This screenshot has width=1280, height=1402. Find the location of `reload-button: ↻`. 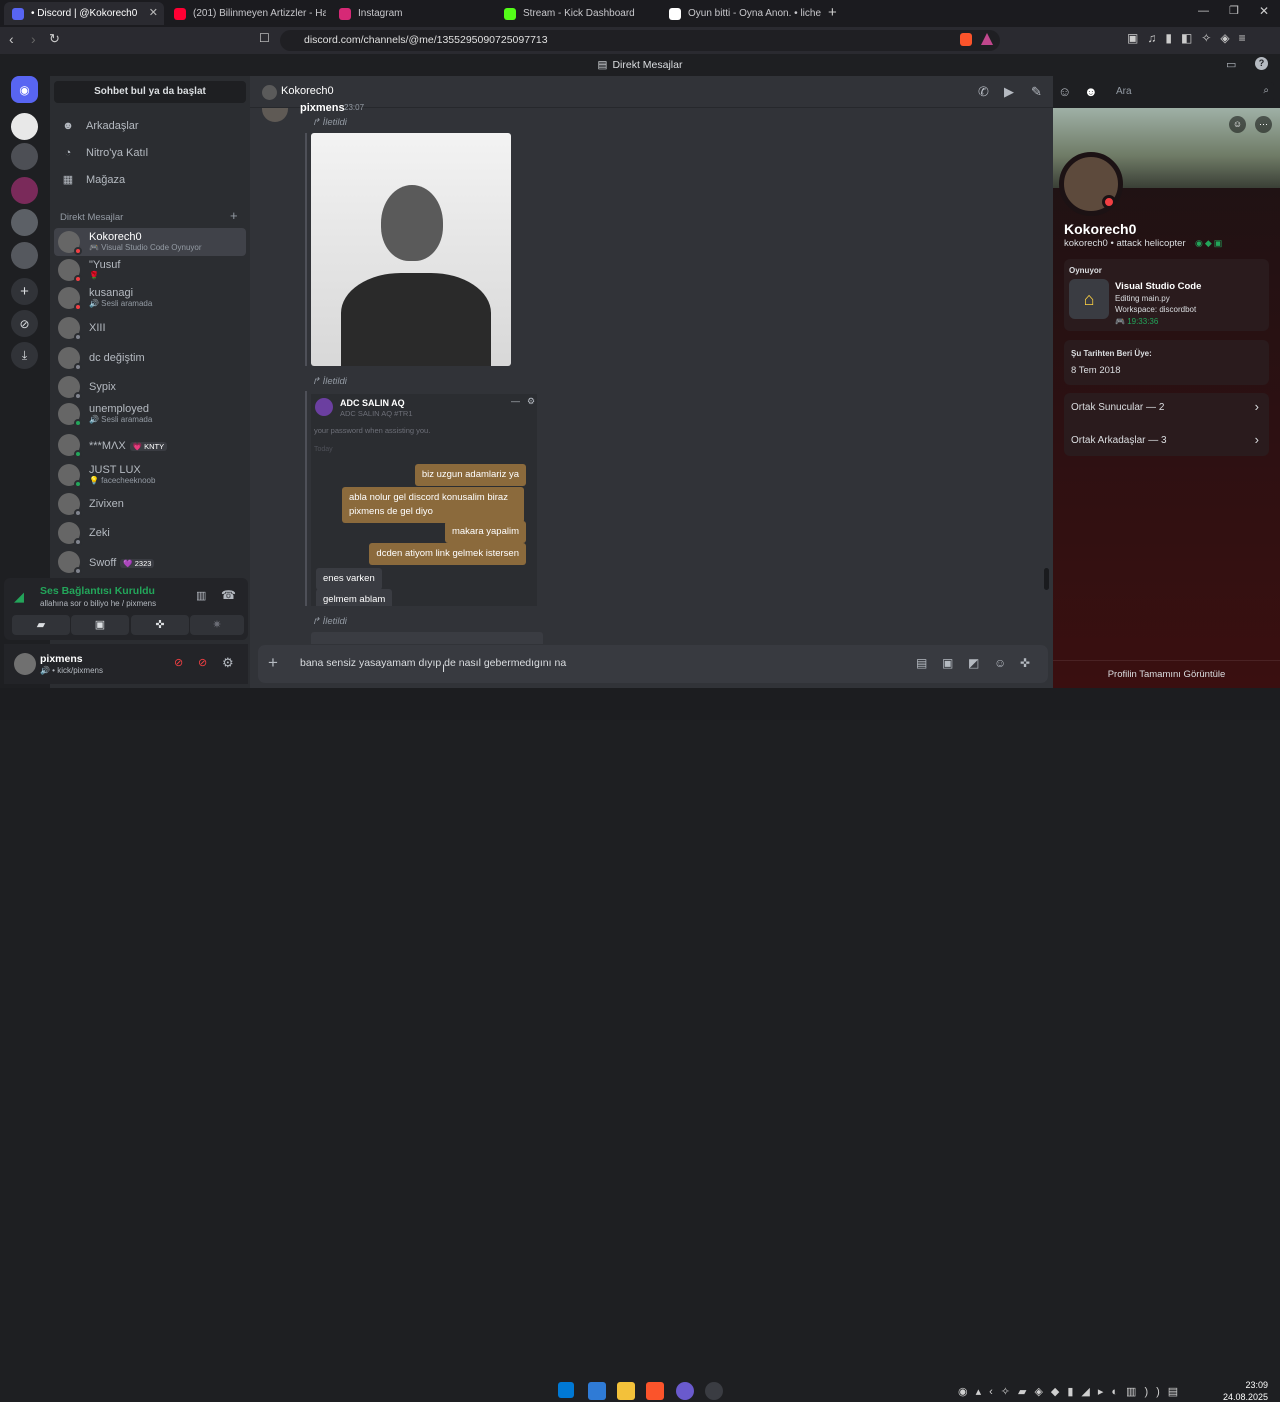

reload-button: ↻ is located at coordinates (54, 39).